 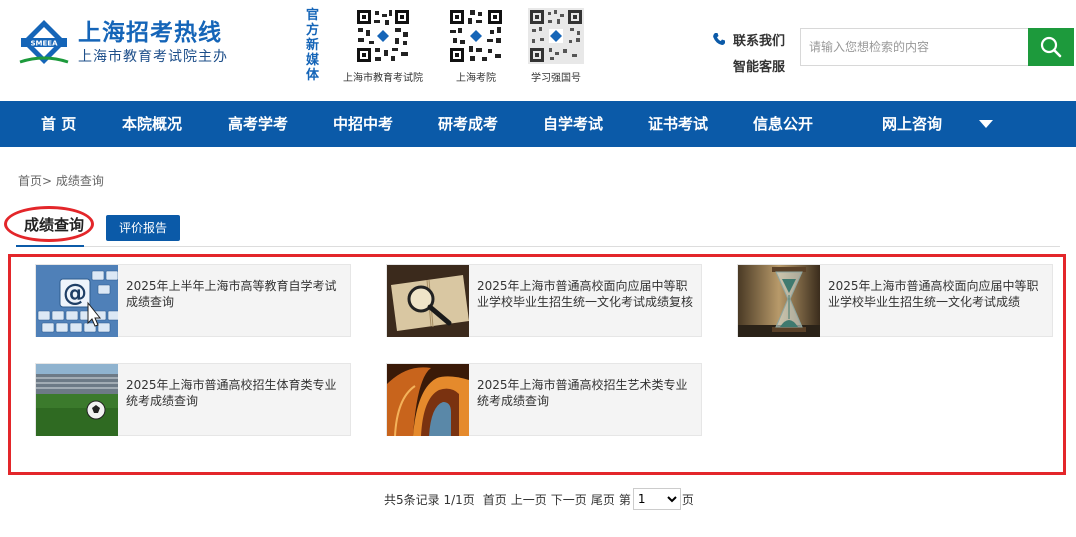 I want to click on logo-emblem-icon: SMEEA, so click(x=44, y=43).